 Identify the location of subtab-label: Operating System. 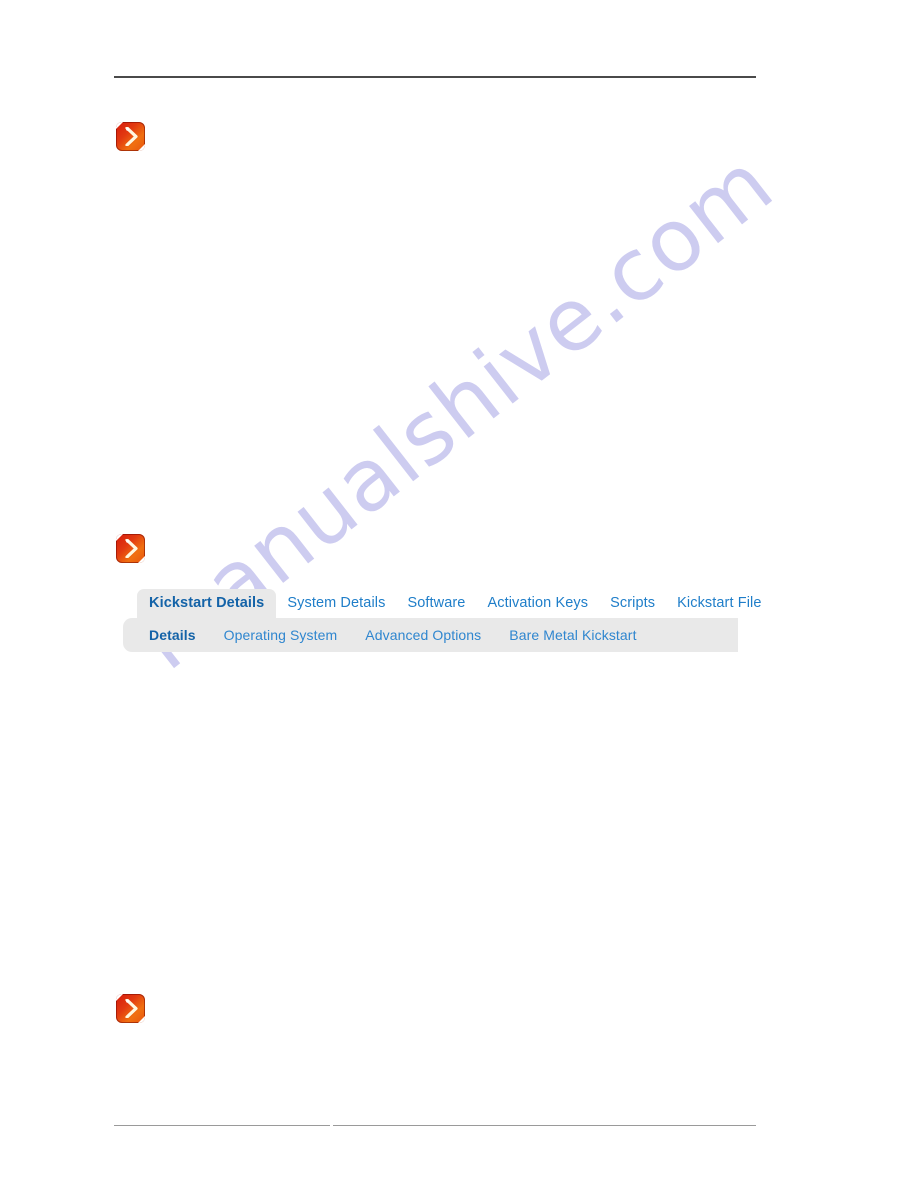
(280, 635).